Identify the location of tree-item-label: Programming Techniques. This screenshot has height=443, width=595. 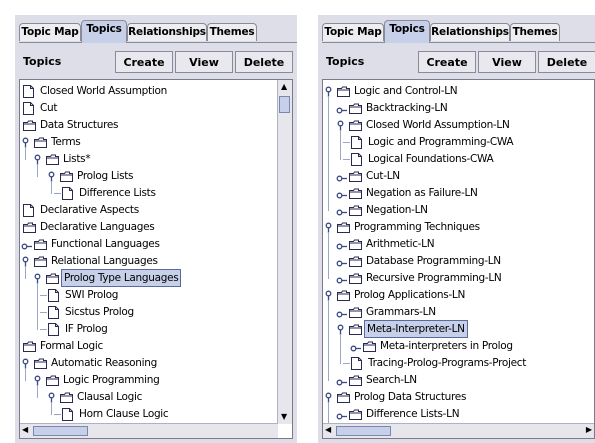
(417, 227).